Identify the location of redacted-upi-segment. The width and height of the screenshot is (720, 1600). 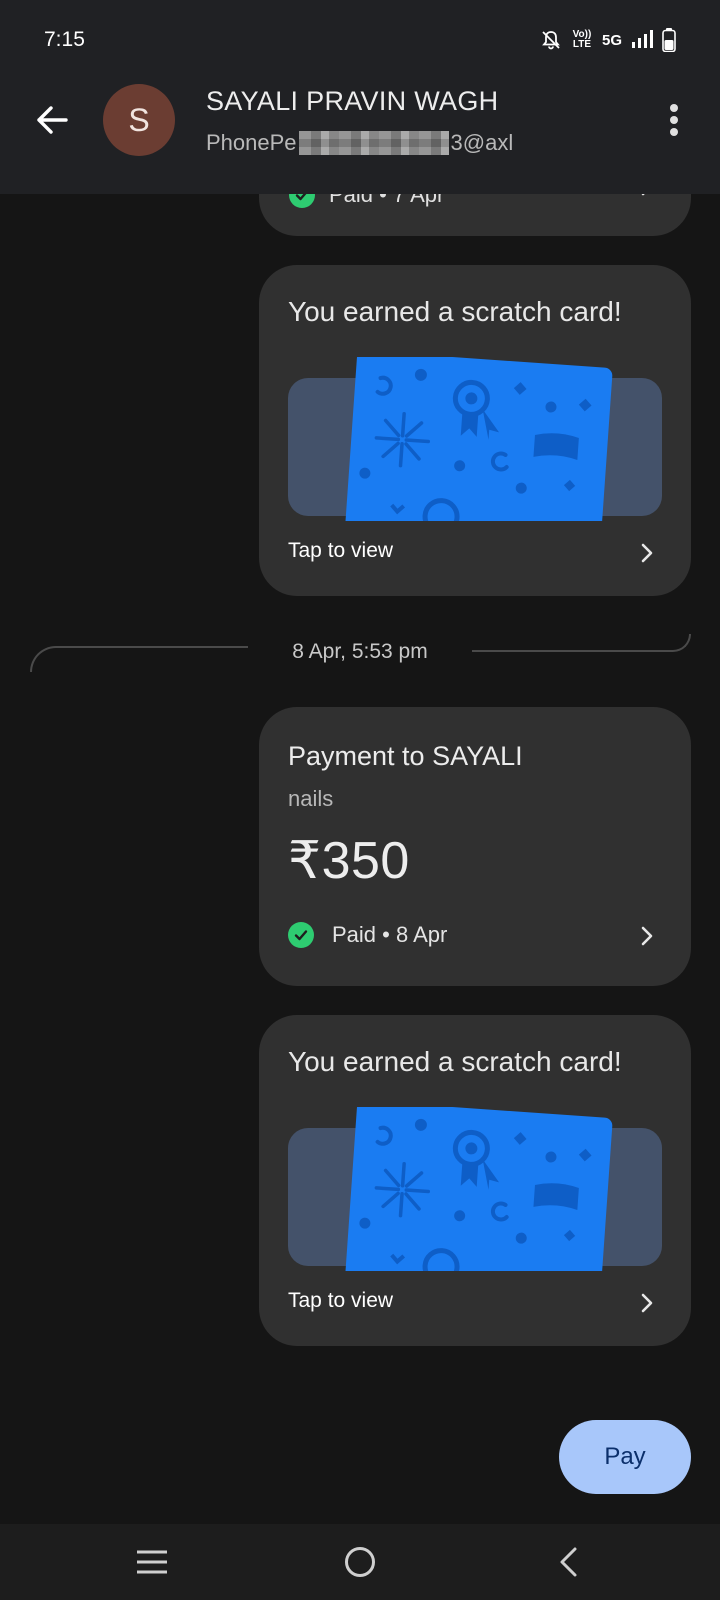
(373, 143).